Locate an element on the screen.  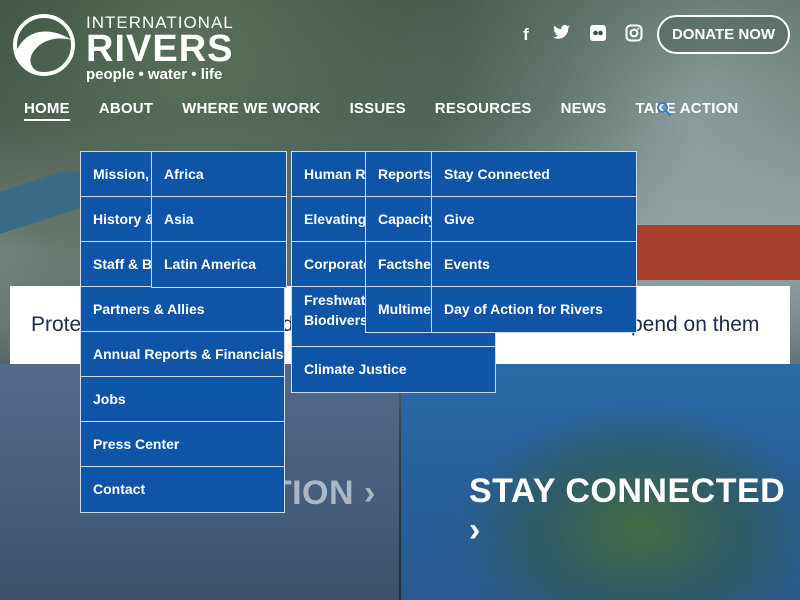
logo-main-text: RIVERS is located at coordinates (160, 49).